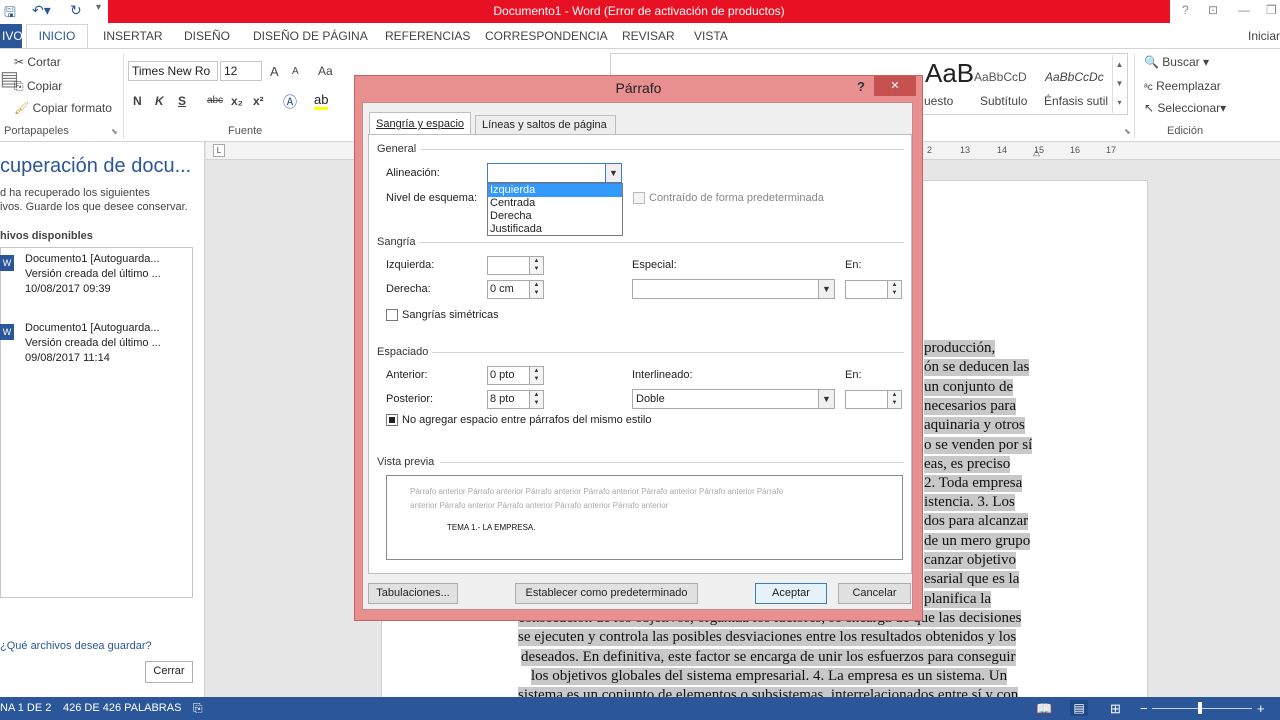 The width and height of the screenshot is (1280, 720). What do you see at coordinates (1176, 62) in the screenshot?
I see `find-button: 🔍 Buscar ▾` at bounding box center [1176, 62].